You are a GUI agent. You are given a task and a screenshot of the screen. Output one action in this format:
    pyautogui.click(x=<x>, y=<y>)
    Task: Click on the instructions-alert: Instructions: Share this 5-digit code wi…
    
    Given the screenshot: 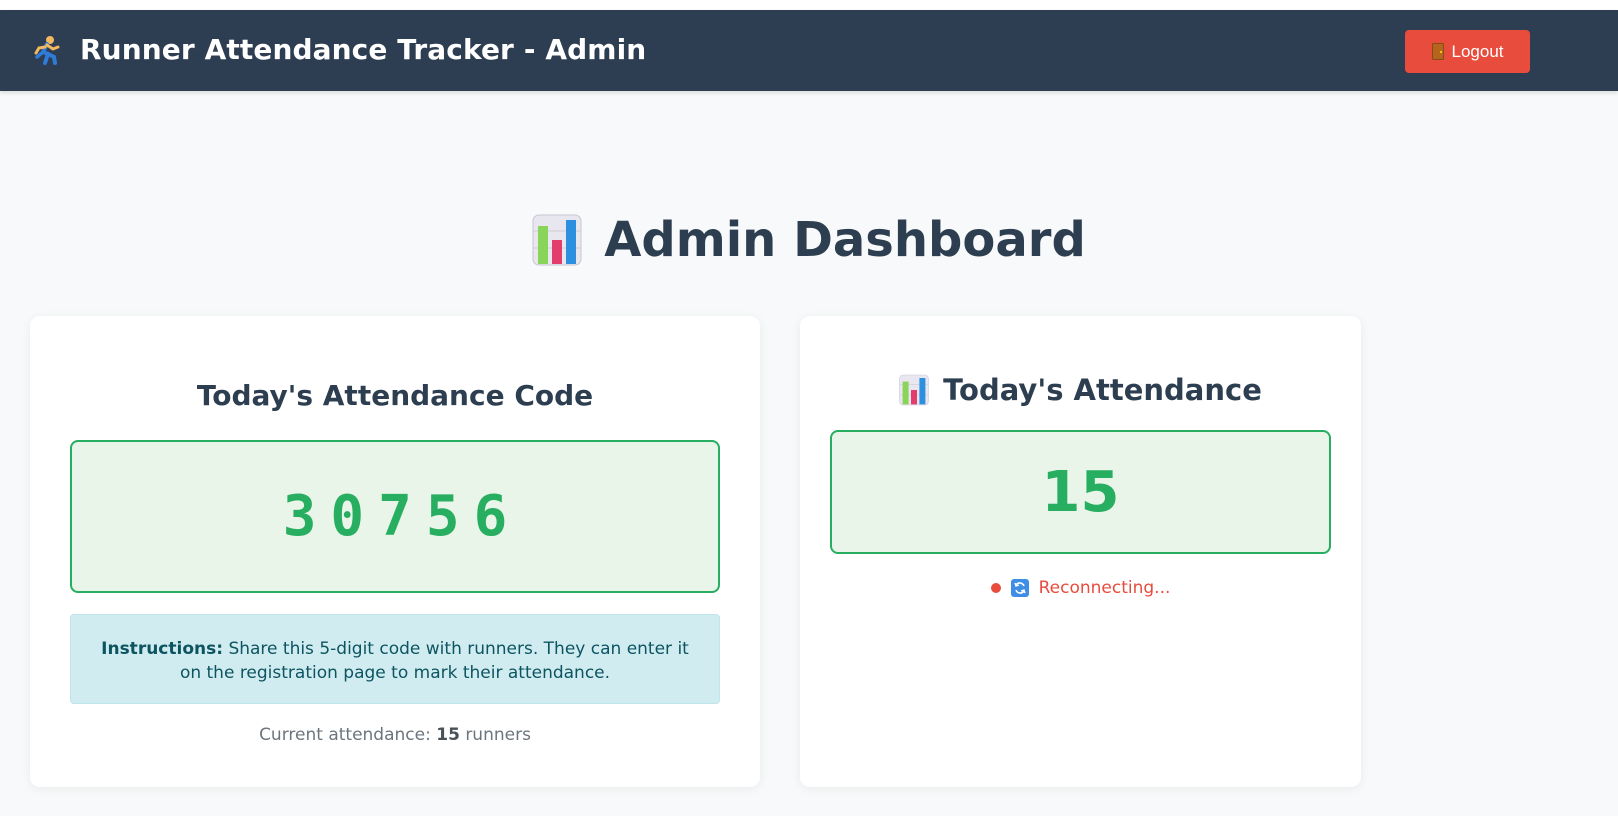 What is the action you would take?
    pyautogui.click(x=395, y=659)
    